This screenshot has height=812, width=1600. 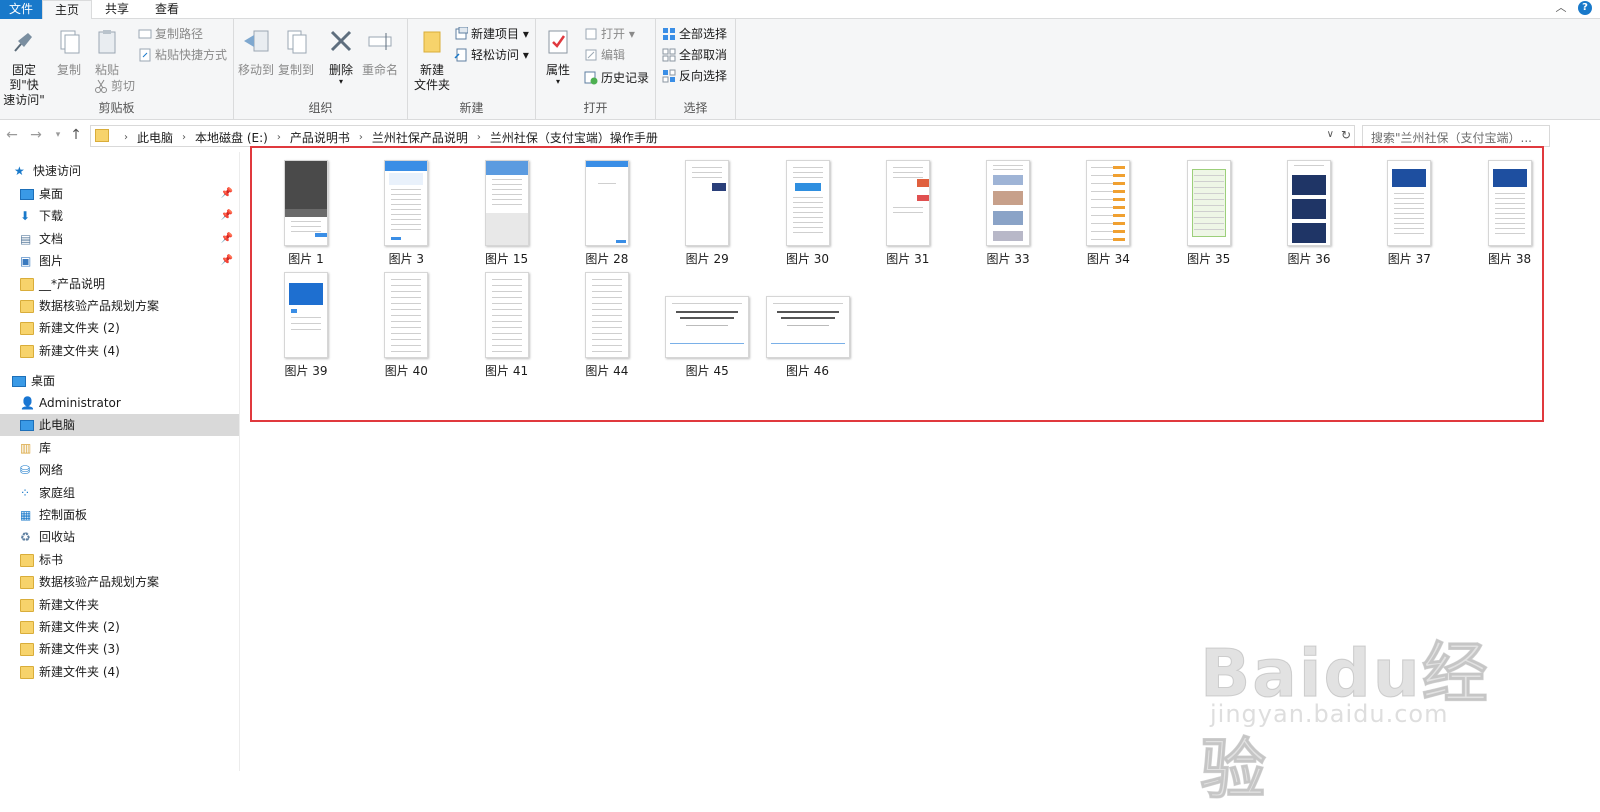 What do you see at coordinates (1346, 135) in the screenshot?
I see `refresh-icon: ↻` at bounding box center [1346, 135].